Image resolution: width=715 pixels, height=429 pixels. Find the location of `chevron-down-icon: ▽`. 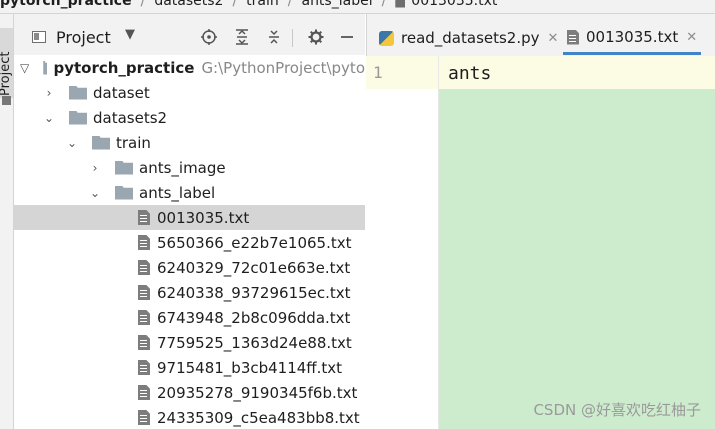

chevron-down-icon: ▽ is located at coordinates (24, 68).